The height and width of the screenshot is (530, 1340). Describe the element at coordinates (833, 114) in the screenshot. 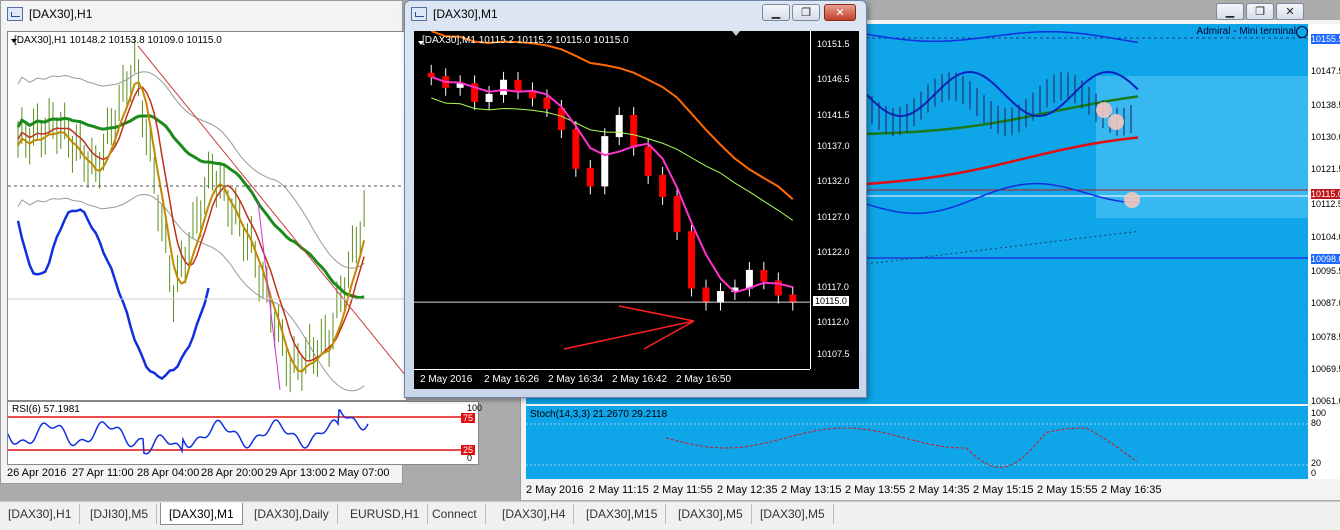

I see `y-tick: 10141.5` at that location.